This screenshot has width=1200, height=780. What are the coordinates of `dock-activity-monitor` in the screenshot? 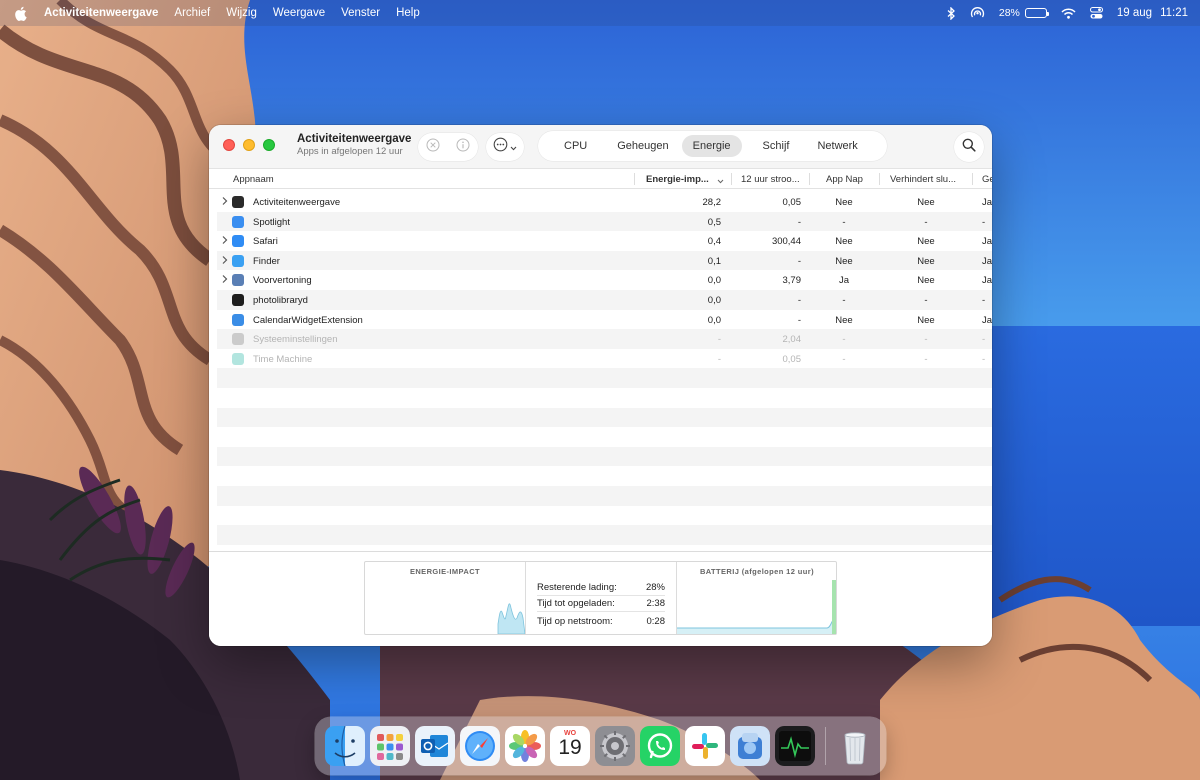 It's located at (795, 746).